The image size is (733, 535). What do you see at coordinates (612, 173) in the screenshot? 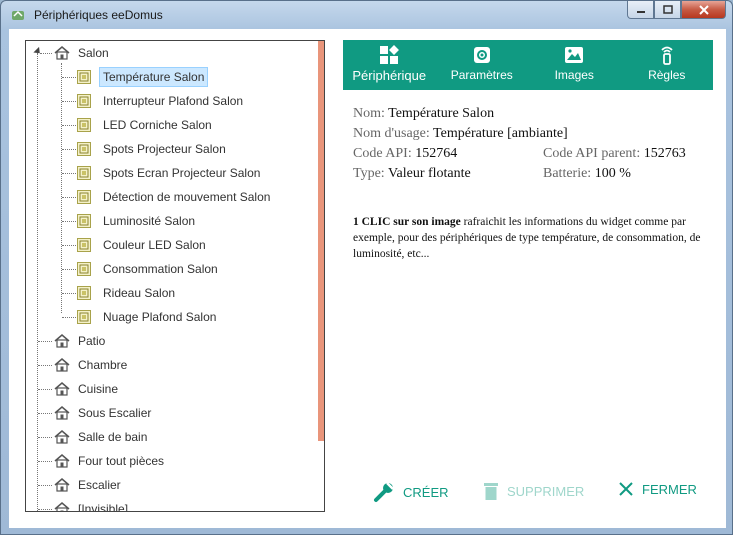
I see `detail-value: 100 %` at bounding box center [612, 173].